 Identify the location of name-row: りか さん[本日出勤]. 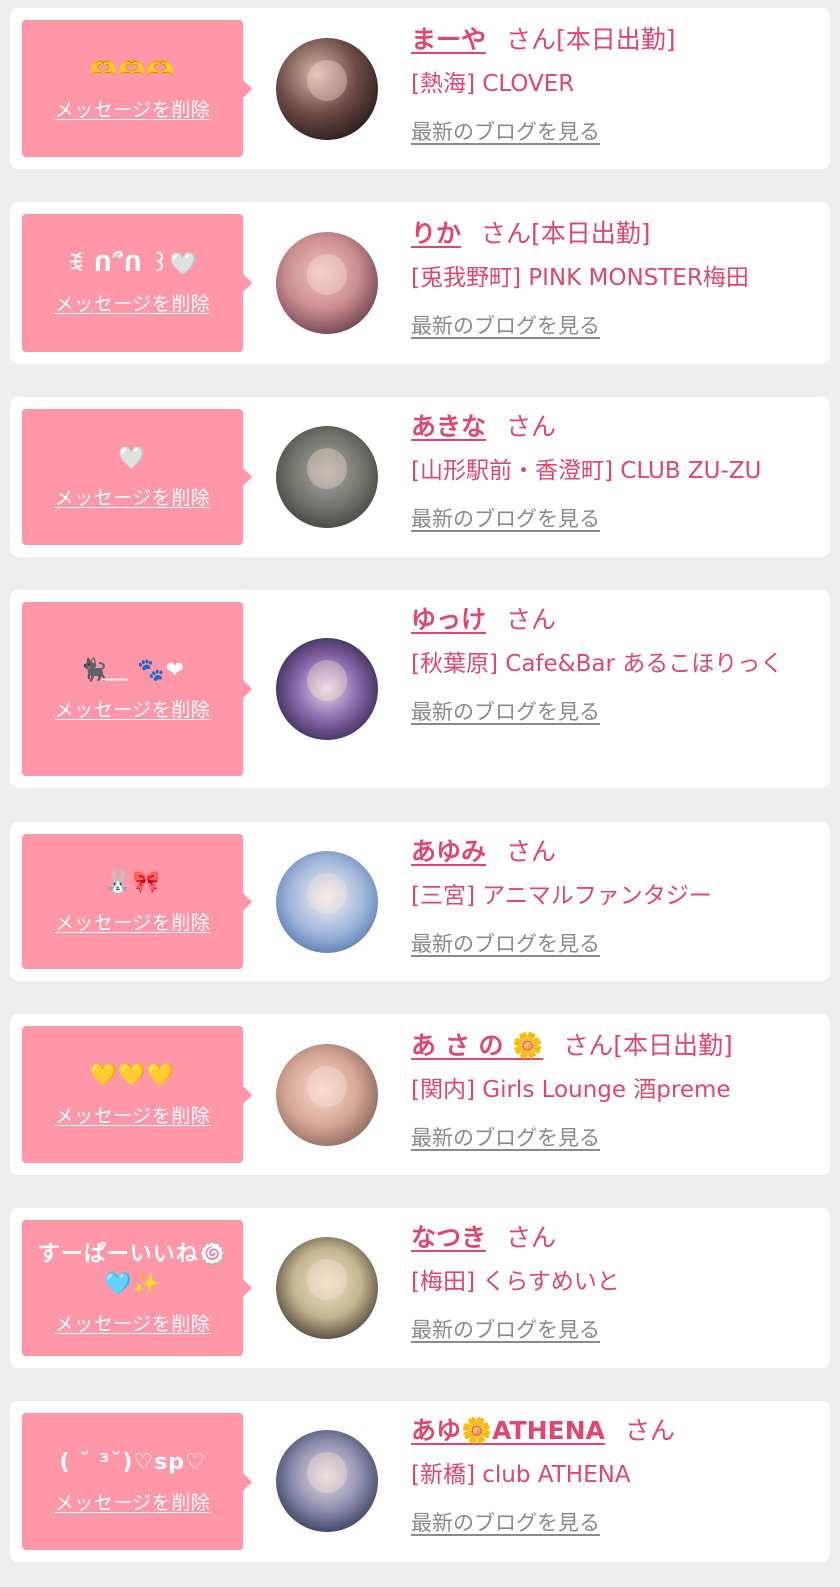
(615, 234).